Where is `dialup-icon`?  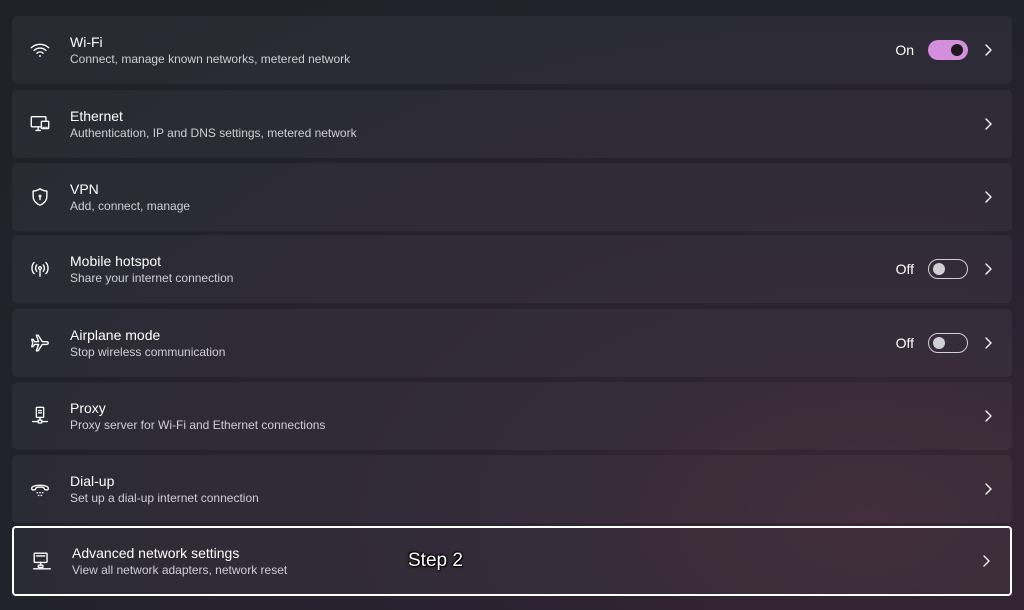
dialup-icon is located at coordinates (40, 489).